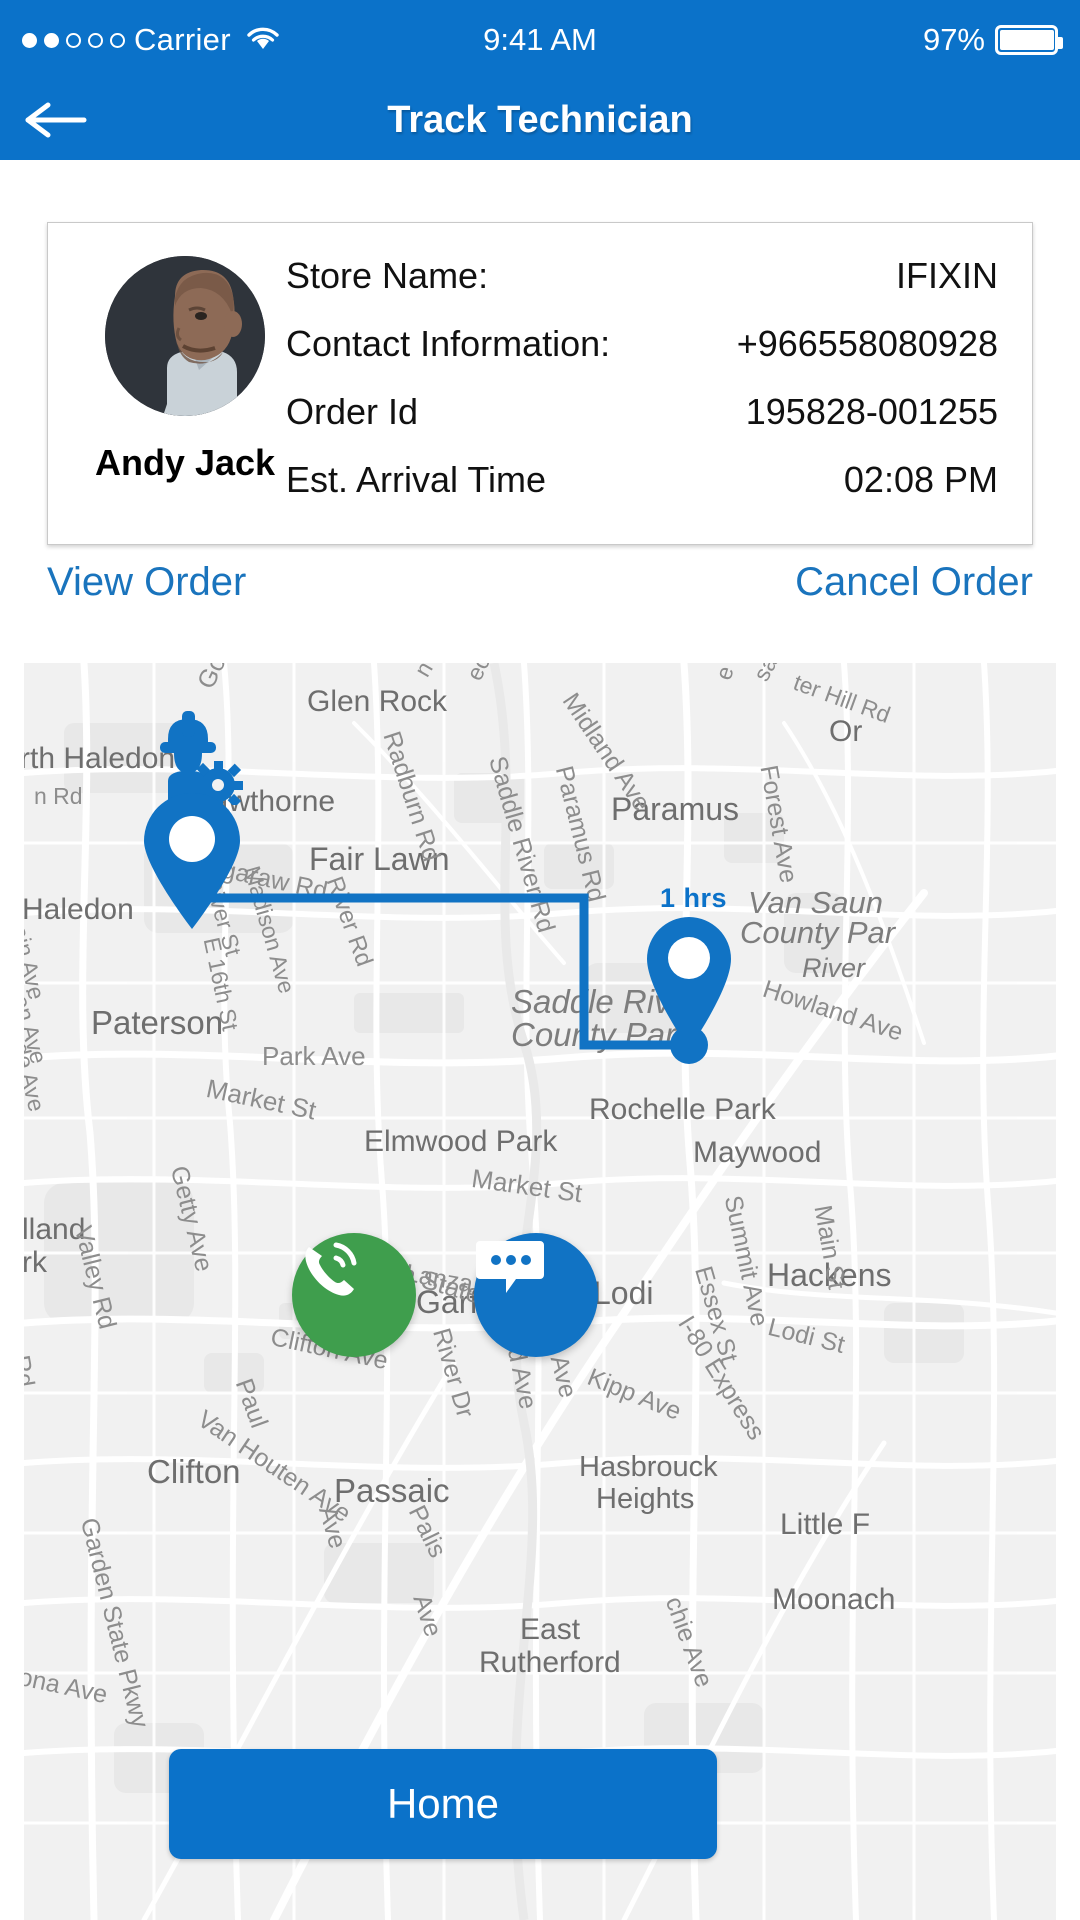  Describe the element at coordinates (953, 39) in the screenshot. I see `battery-percent-label: 97%` at that location.